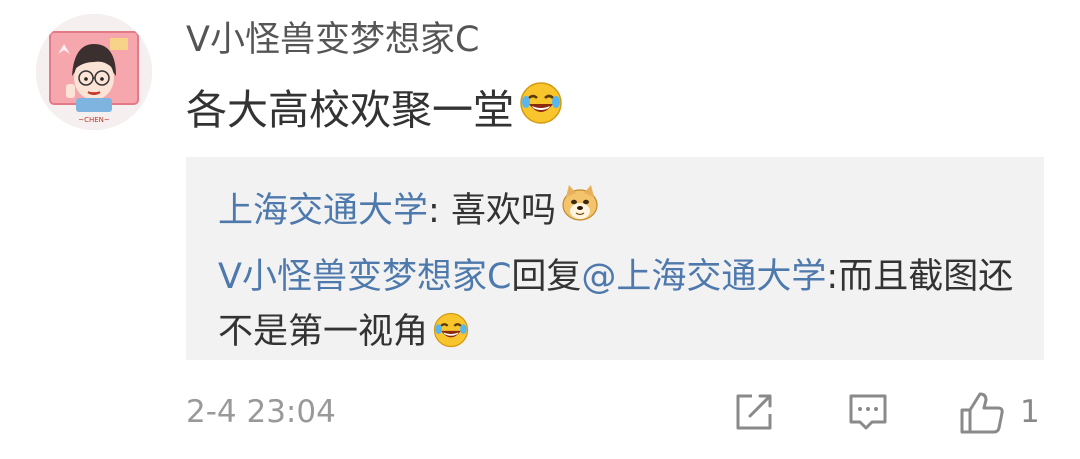  Describe the element at coordinates (364, 277) in the screenshot. I see `reply-author: V小怪兽变梦想家C` at that location.